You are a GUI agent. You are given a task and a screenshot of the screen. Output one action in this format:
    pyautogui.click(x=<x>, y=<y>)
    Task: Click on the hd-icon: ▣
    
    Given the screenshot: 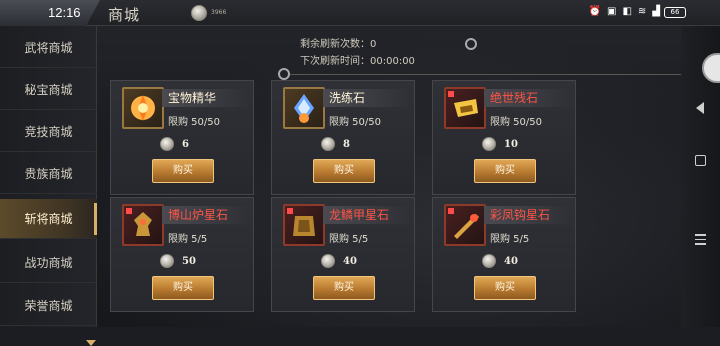 What is the action you would take?
    pyautogui.click(x=612, y=11)
    